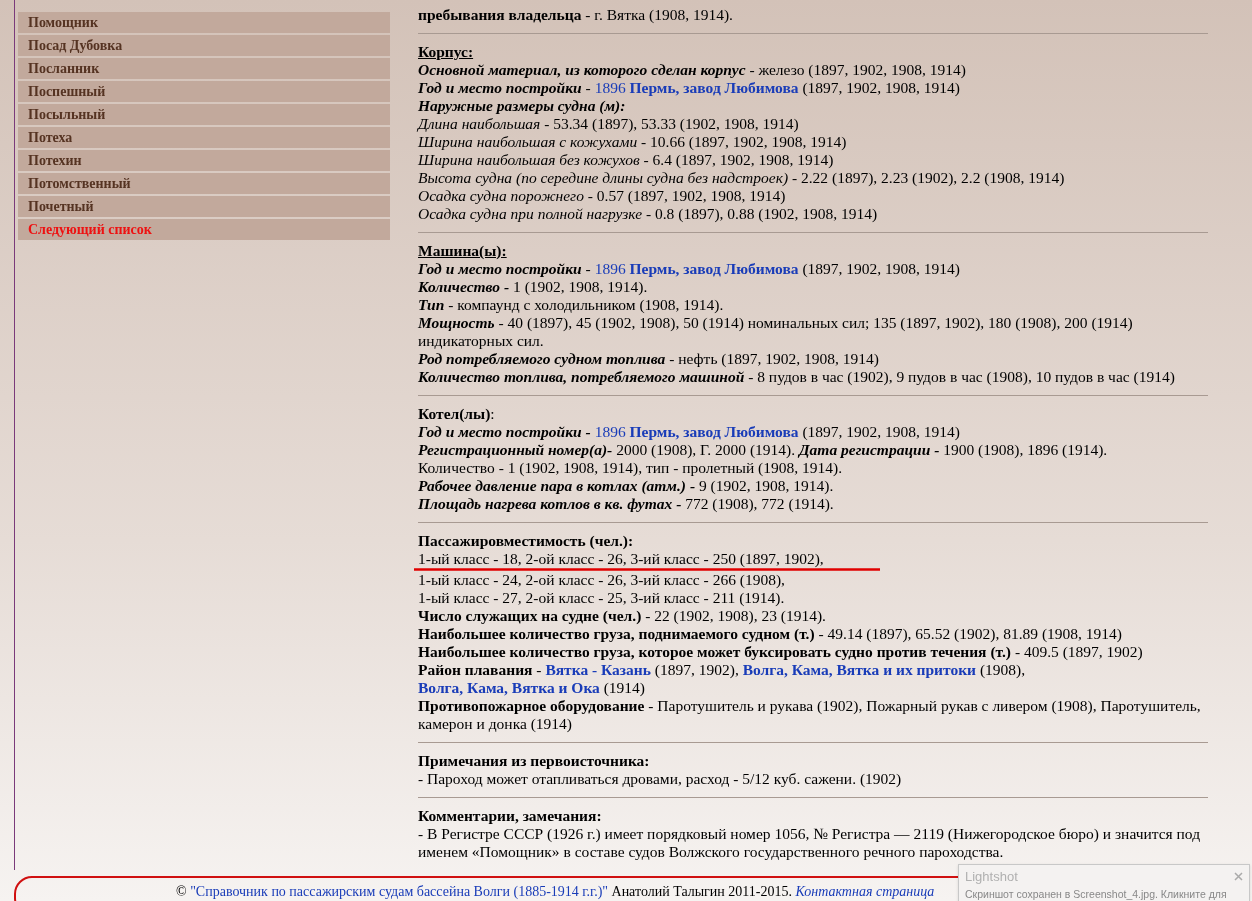 This screenshot has height=901, width=1252. What do you see at coordinates (602, 196) in the screenshot?
I see `info-line: Осадка судна порожнего - 0.57 (1897, 1902, 1908, 1914)` at bounding box center [602, 196].